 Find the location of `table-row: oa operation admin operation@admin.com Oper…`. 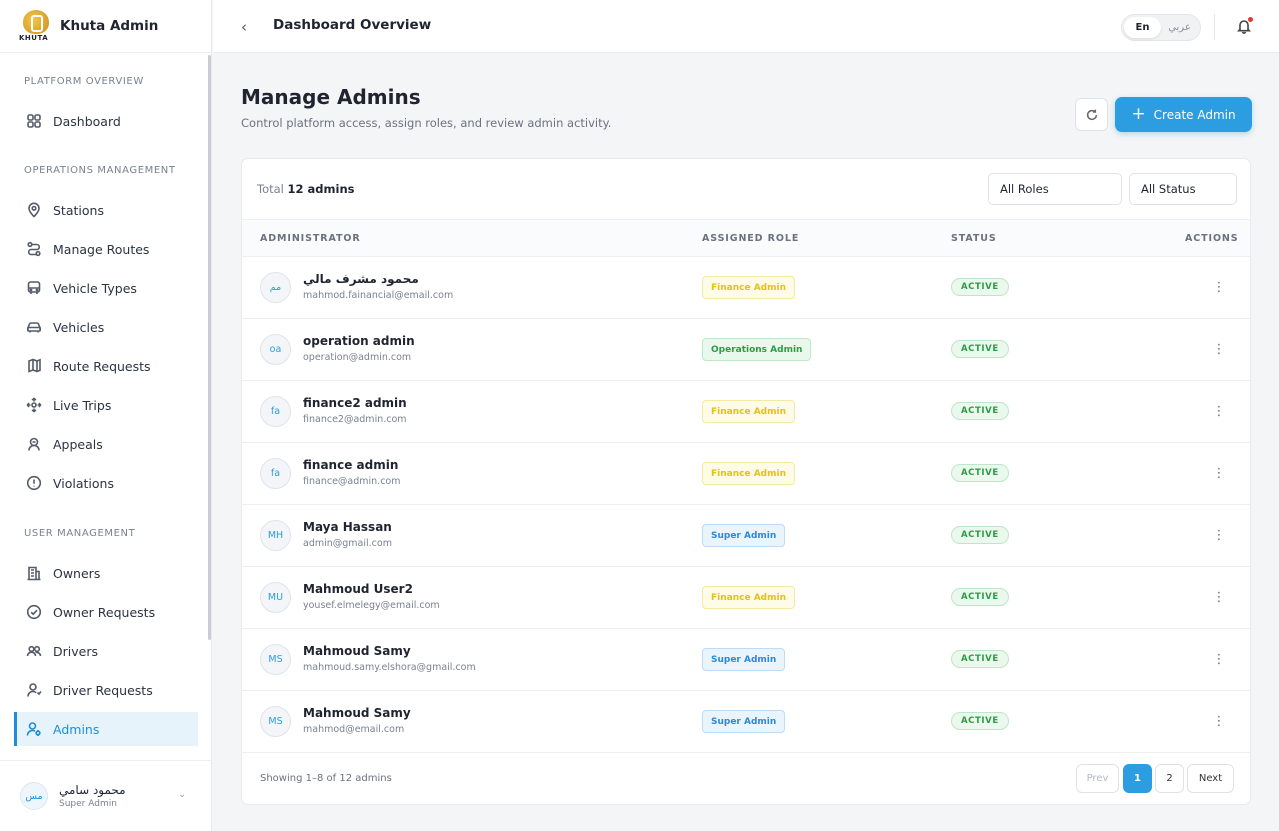

table-row: oa operation admin operation@admin.com Oper… is located at coordinates (746, 350).